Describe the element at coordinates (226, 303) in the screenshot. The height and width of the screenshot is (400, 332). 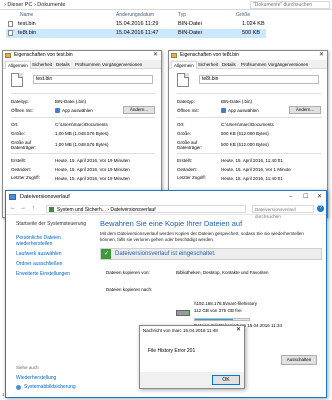
I see `drive-name: \\192.168.178.5\marc-filehistory` at that location.